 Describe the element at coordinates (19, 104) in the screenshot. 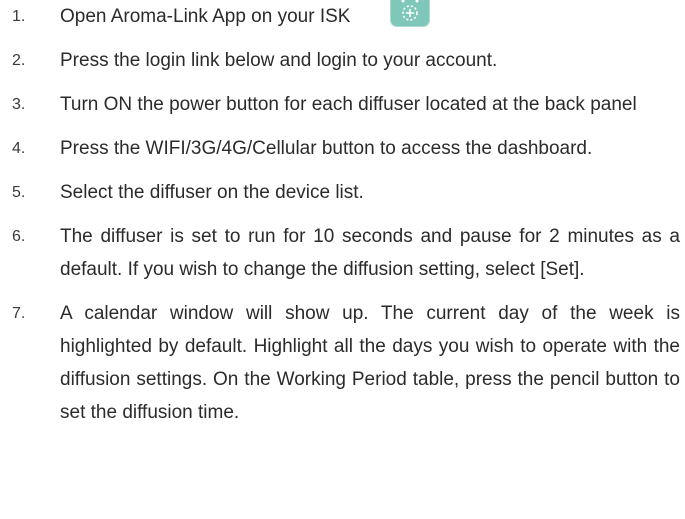

I see `step-number: 3.` at that location.